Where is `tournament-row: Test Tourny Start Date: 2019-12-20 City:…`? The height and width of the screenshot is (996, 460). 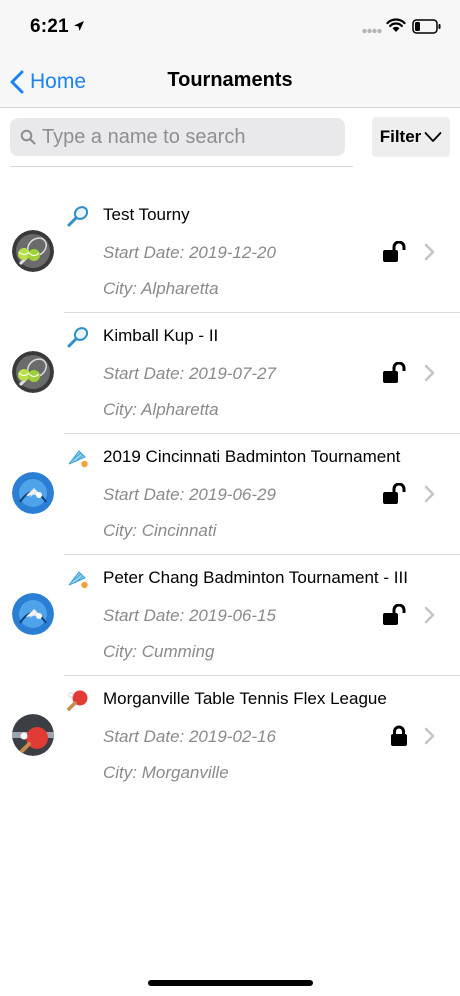
tournament-row: Test Tourny Start Date: 2019-12-20 City:… is located at coordinates (230, 252).